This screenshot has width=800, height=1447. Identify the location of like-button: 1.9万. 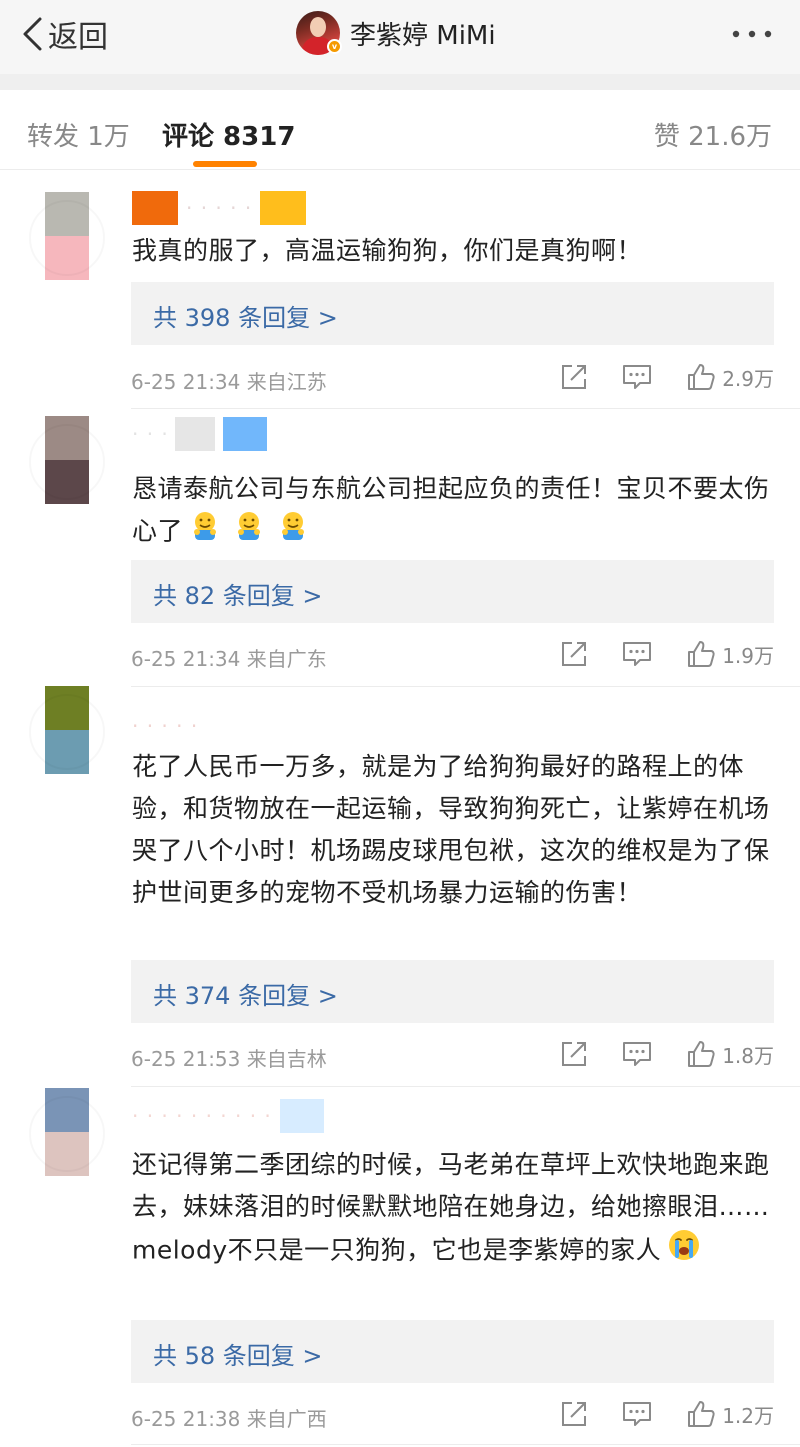
(730, 654).